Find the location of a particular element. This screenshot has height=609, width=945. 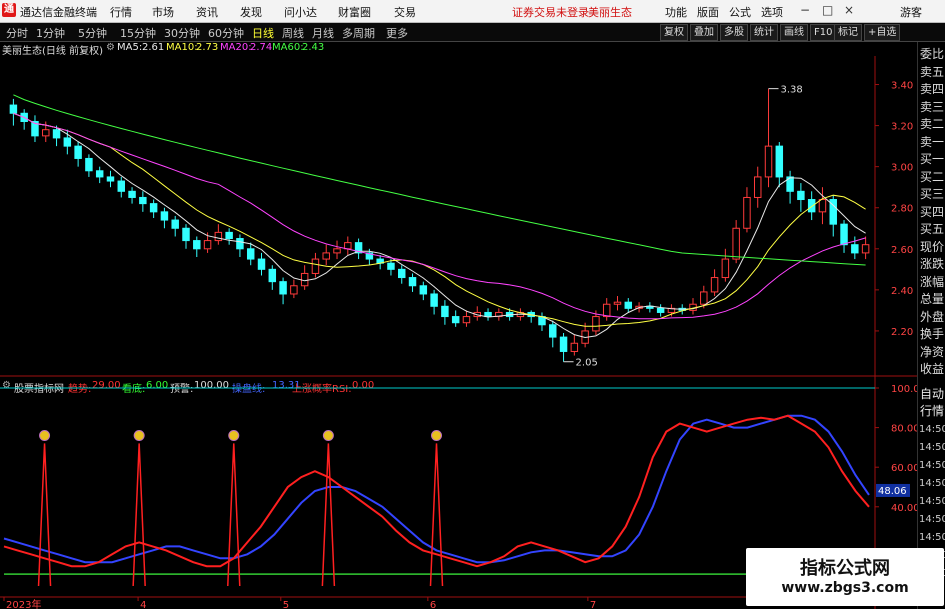

menu-discover: 发现 is located at coordinates (251, 12).